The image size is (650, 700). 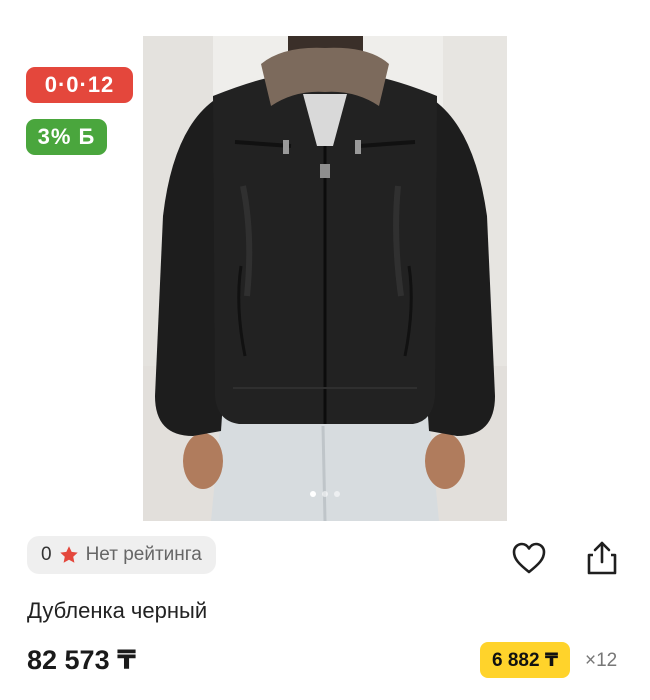 I want to click on share-icon, so click(x=602, y=558).